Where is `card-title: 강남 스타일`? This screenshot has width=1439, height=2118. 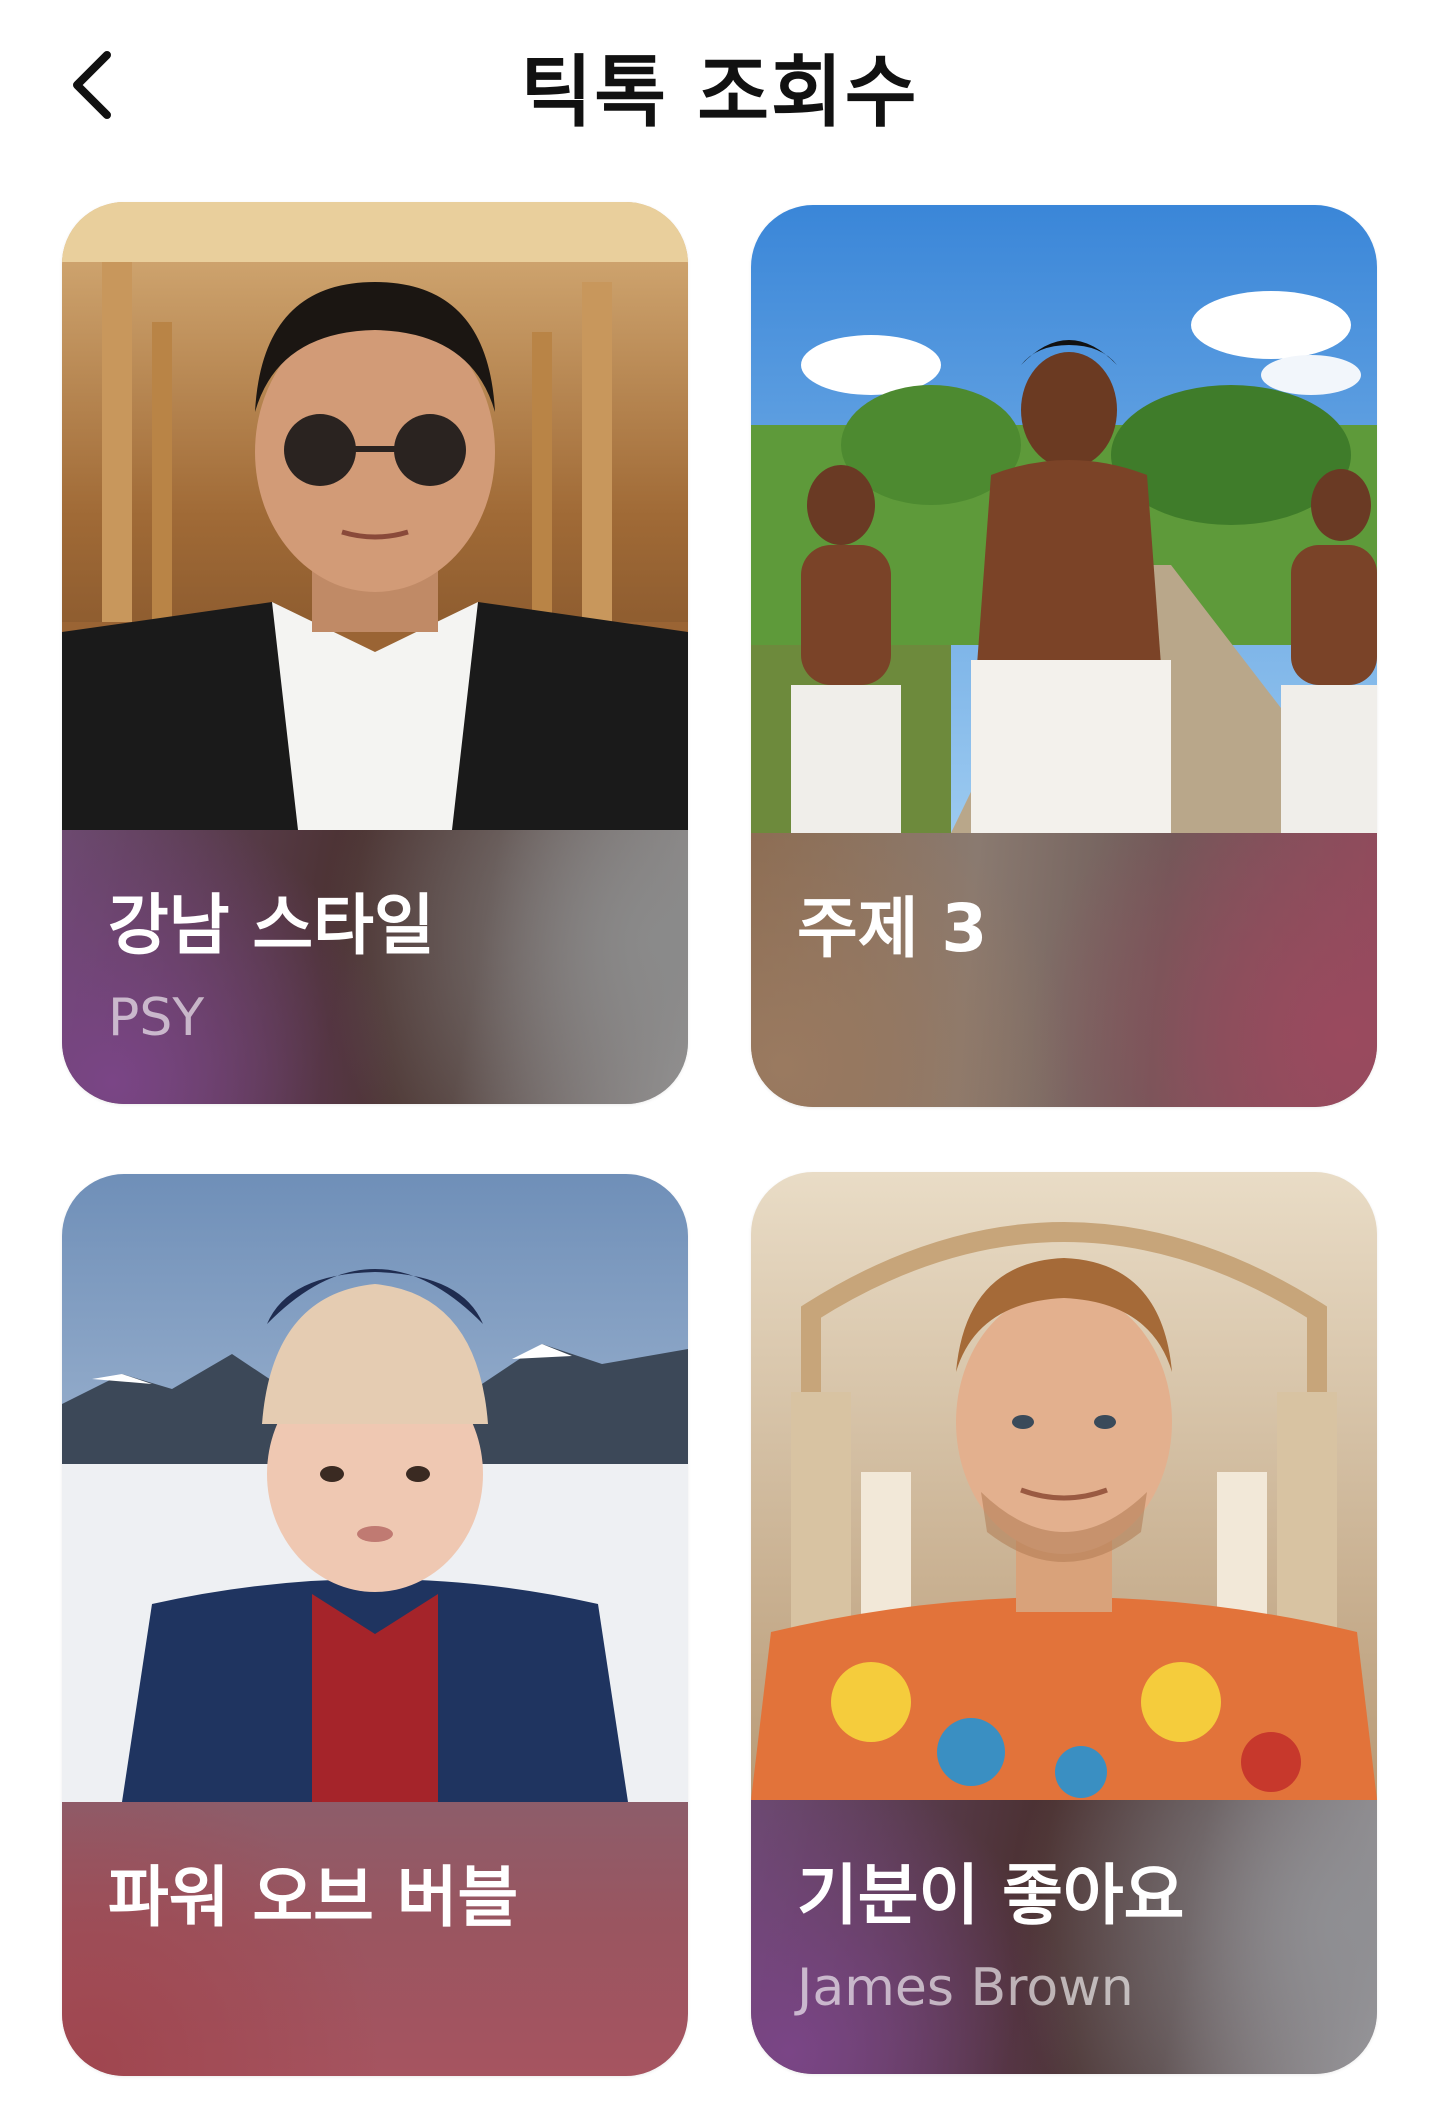 card-title: 강남 스타일 is located at coordinates (271, 925).